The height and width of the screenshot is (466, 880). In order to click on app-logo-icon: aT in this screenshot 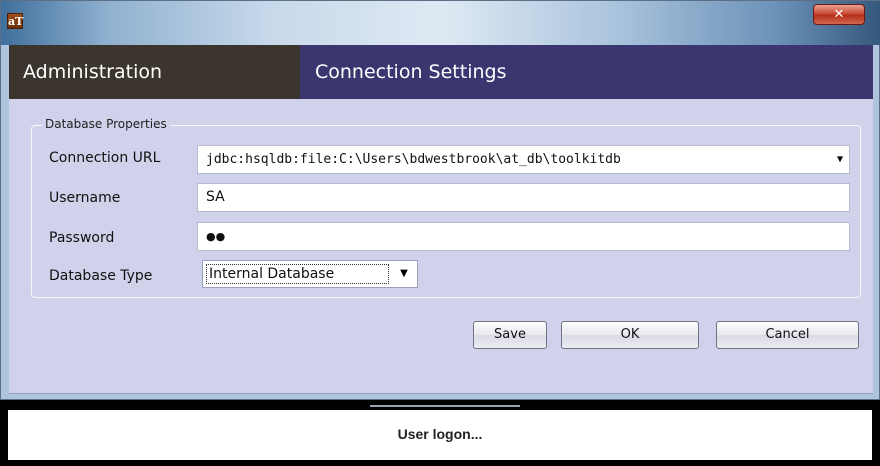, I will do `click(15, 21)`.